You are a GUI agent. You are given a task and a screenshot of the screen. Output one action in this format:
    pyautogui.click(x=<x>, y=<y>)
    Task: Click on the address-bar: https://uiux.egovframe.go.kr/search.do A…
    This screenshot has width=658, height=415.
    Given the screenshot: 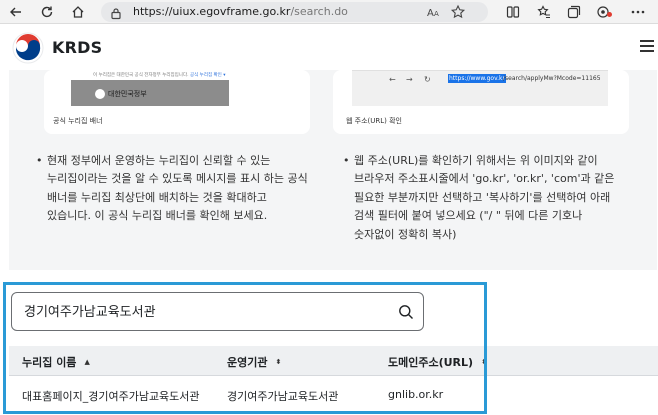 What is the action you would take?
    pyautogui.click(x=294, y=12)
    